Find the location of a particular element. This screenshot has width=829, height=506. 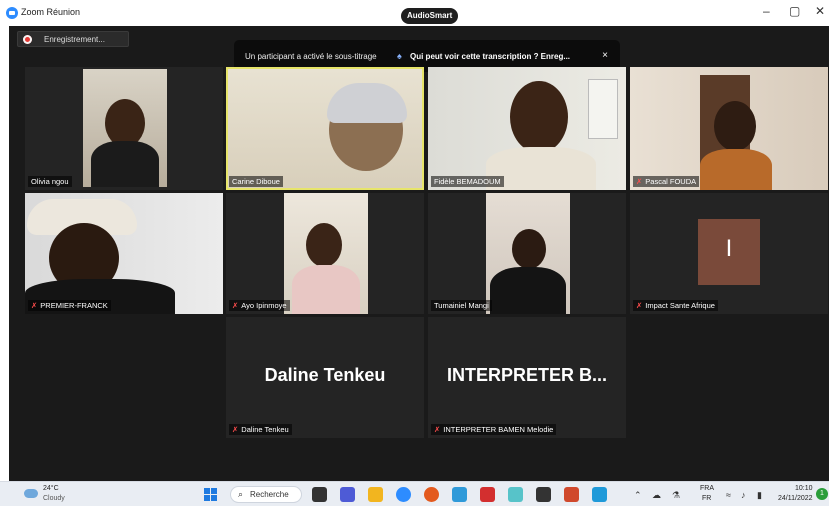

teams-chat-icon is located at coordinates (347, 494).